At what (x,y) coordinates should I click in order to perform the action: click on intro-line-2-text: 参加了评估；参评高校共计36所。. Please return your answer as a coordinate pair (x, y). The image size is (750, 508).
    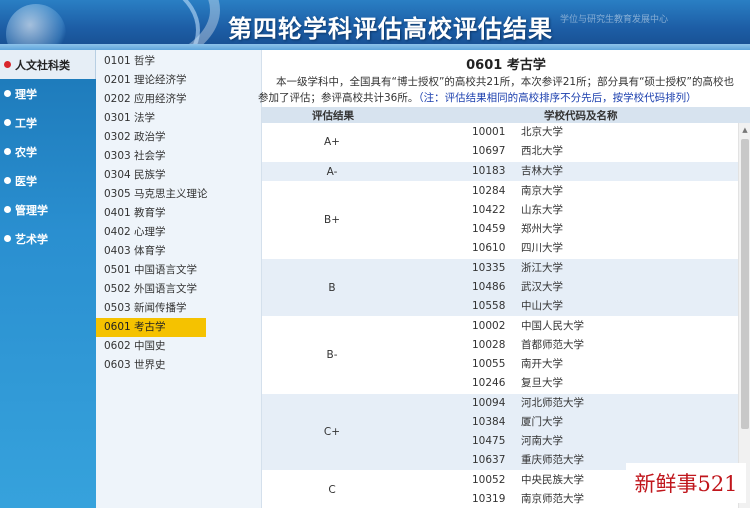
    Looking at the image, I should click on (338, 98).